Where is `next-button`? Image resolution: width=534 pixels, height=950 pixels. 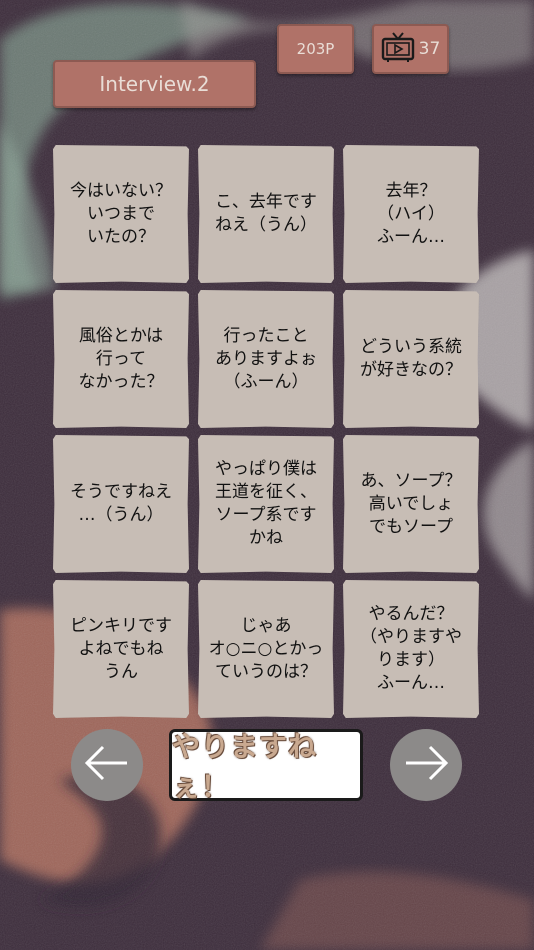 next-button is located at coordinates (426, 765).